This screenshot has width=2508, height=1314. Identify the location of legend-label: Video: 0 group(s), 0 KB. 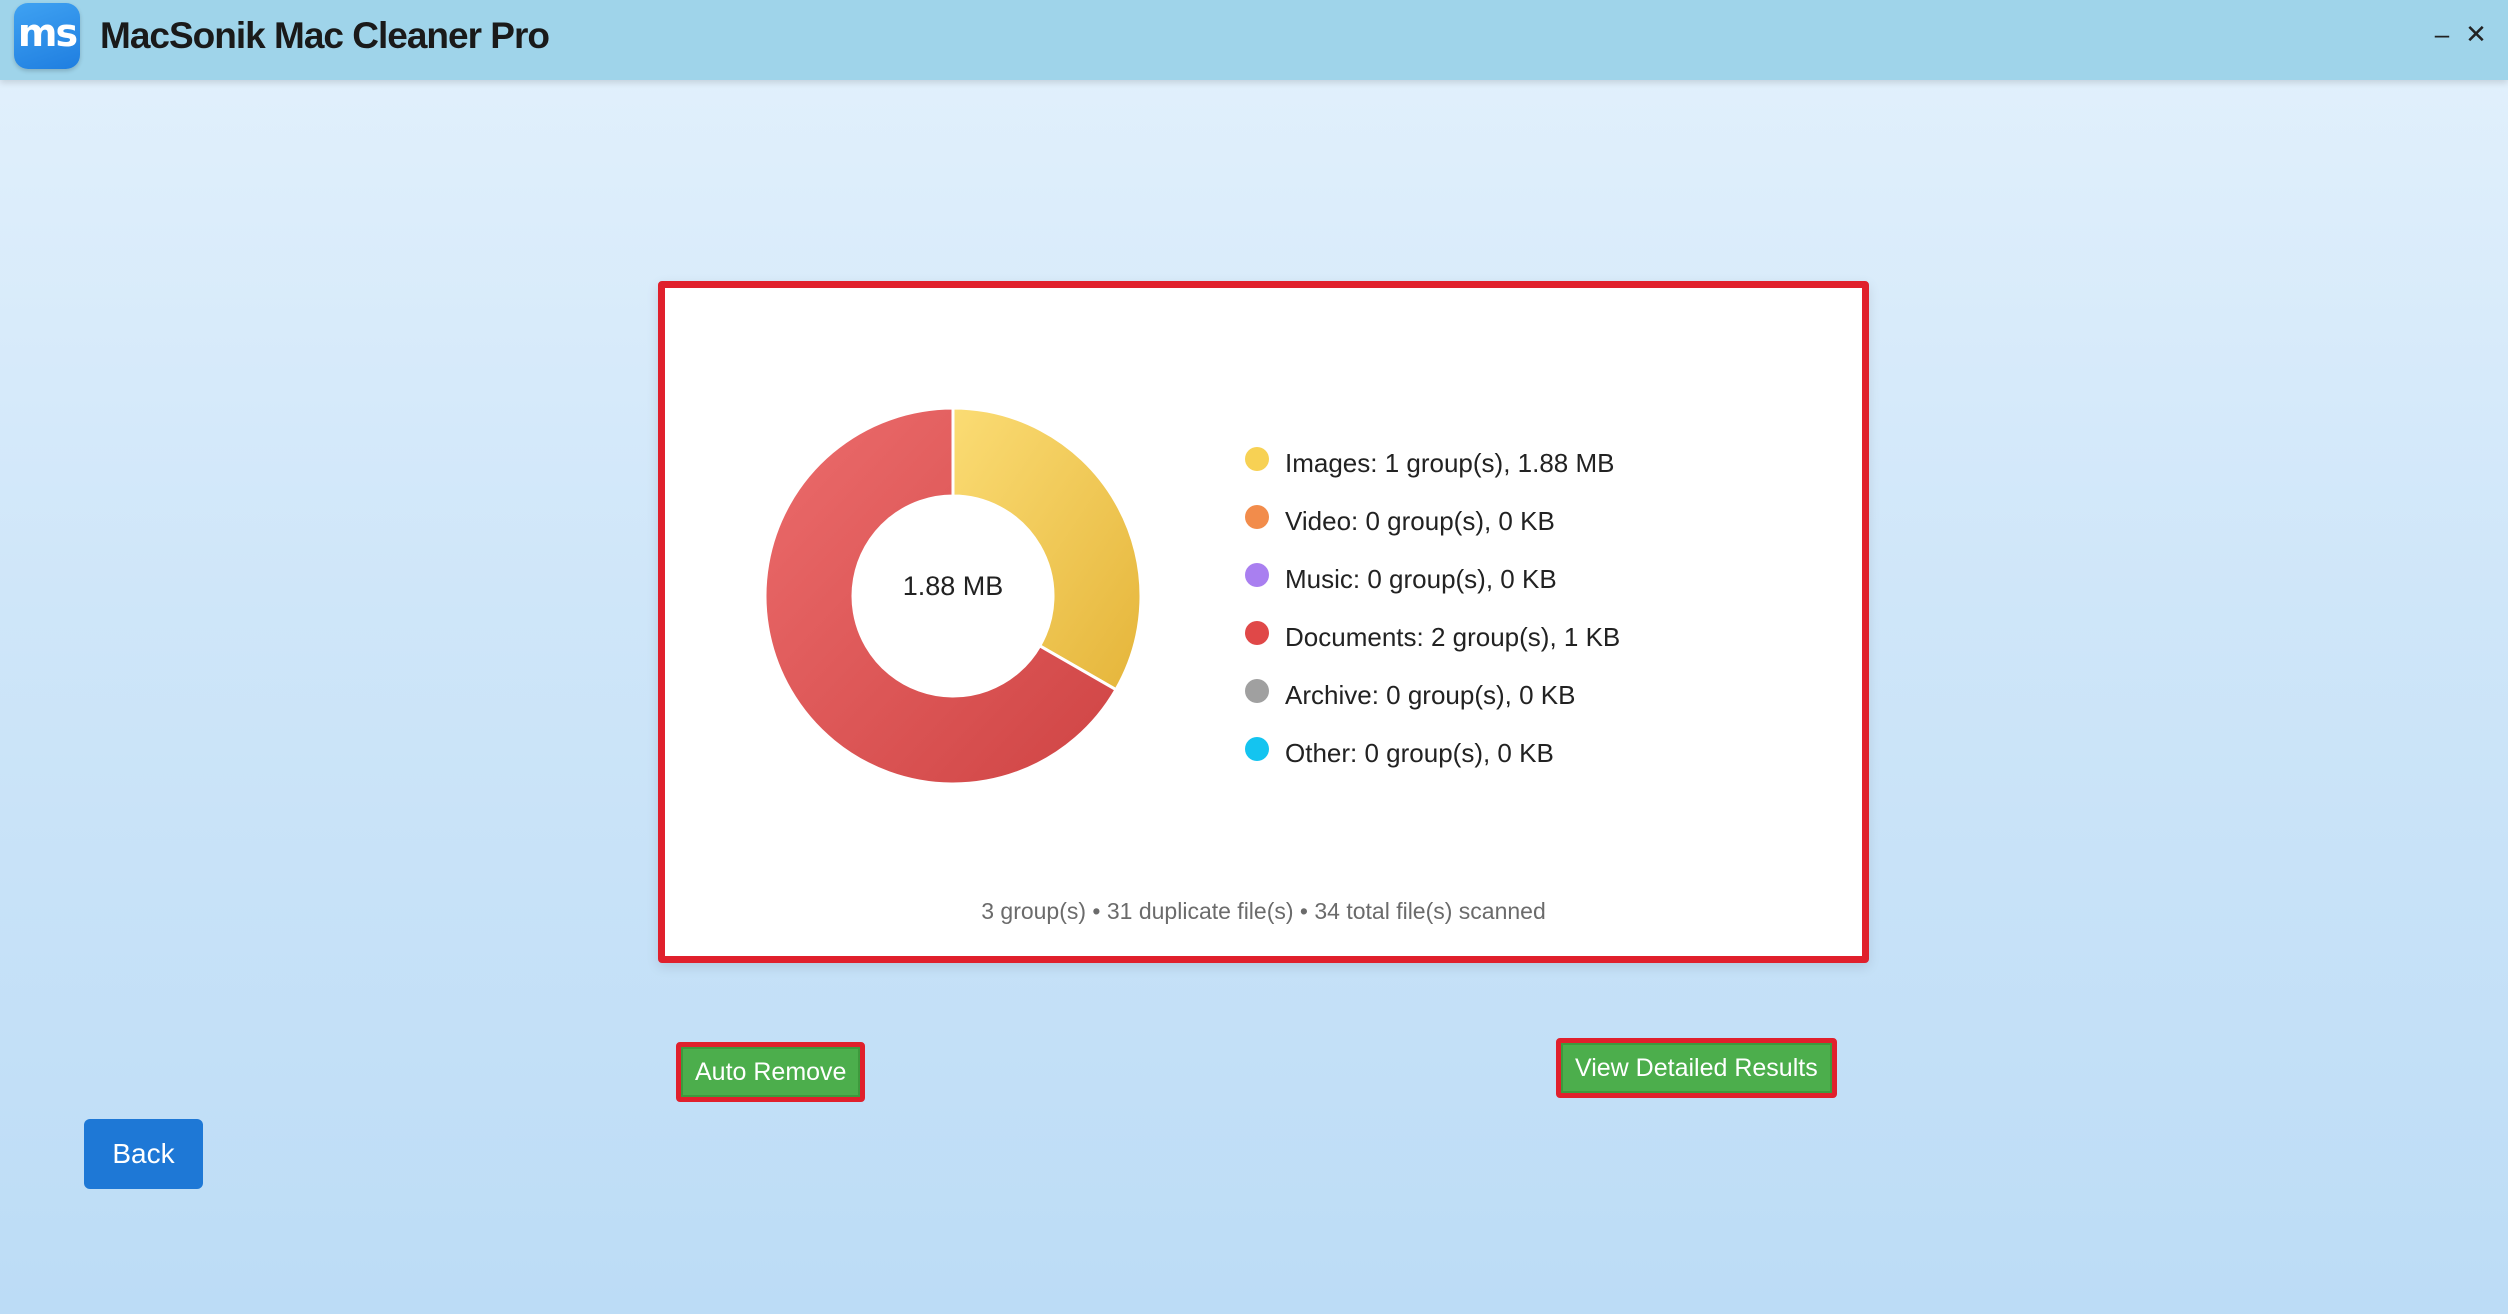
(1420, 521).